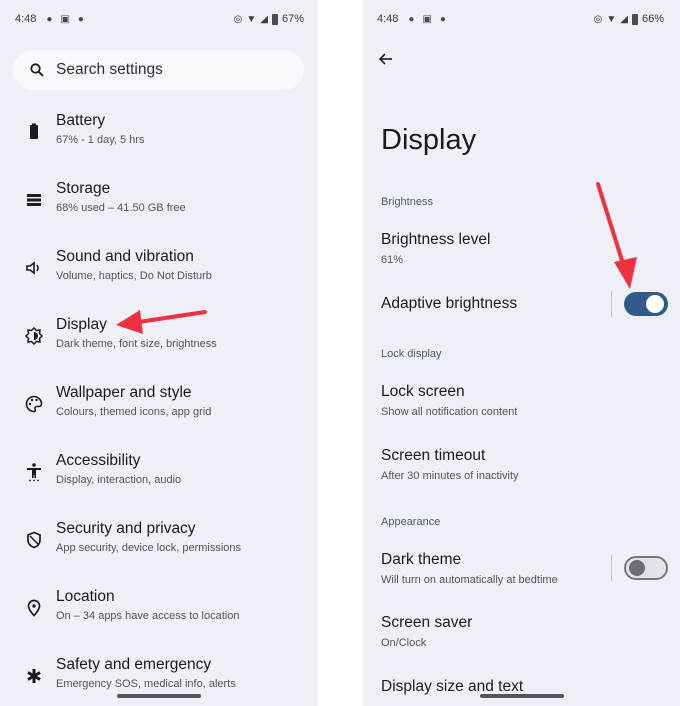  What do you see at coordinates (526, 631) in the screenshot?
I see `pref-screen-saver: Screen saver On/Clock` at bounding box center [526, 631].